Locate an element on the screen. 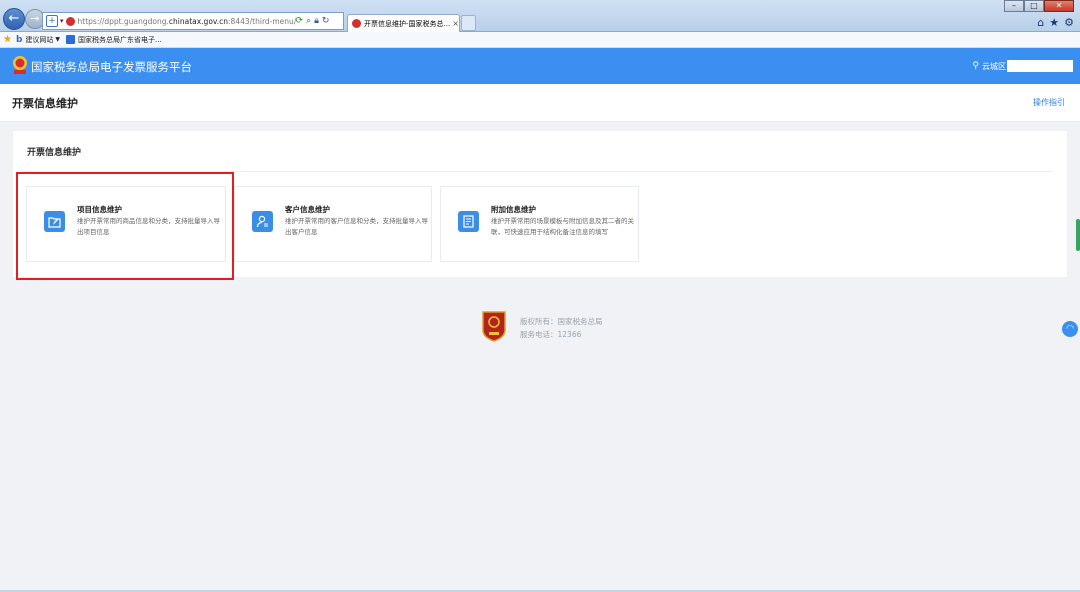 Image resolution: width=1080 pixels, height=592 pixels. card-title: 项目信息维护 is located at coordinates (99, 209).